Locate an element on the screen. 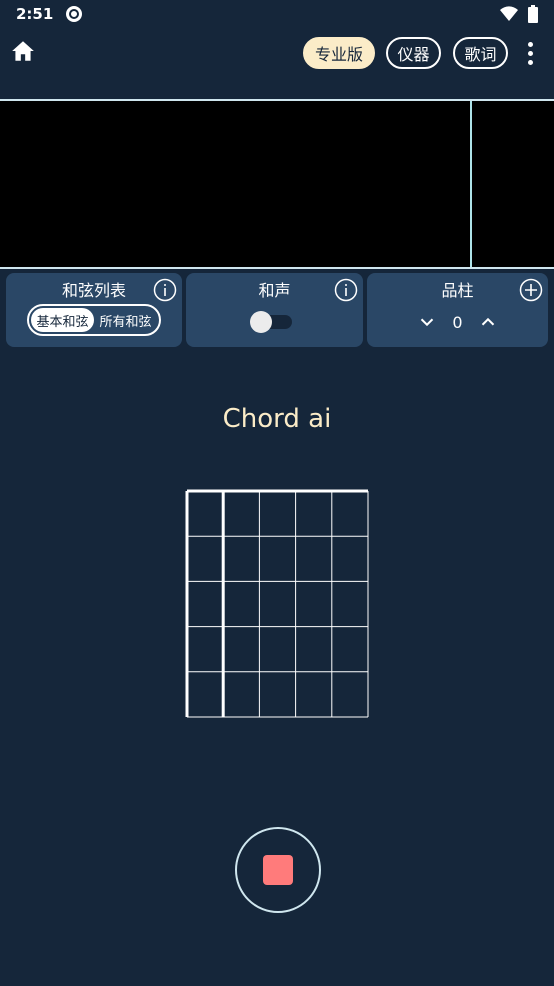 The image size is (554, 986). app-bar: 专业版 仪器 歌词 is located at coordinates (277, 53).